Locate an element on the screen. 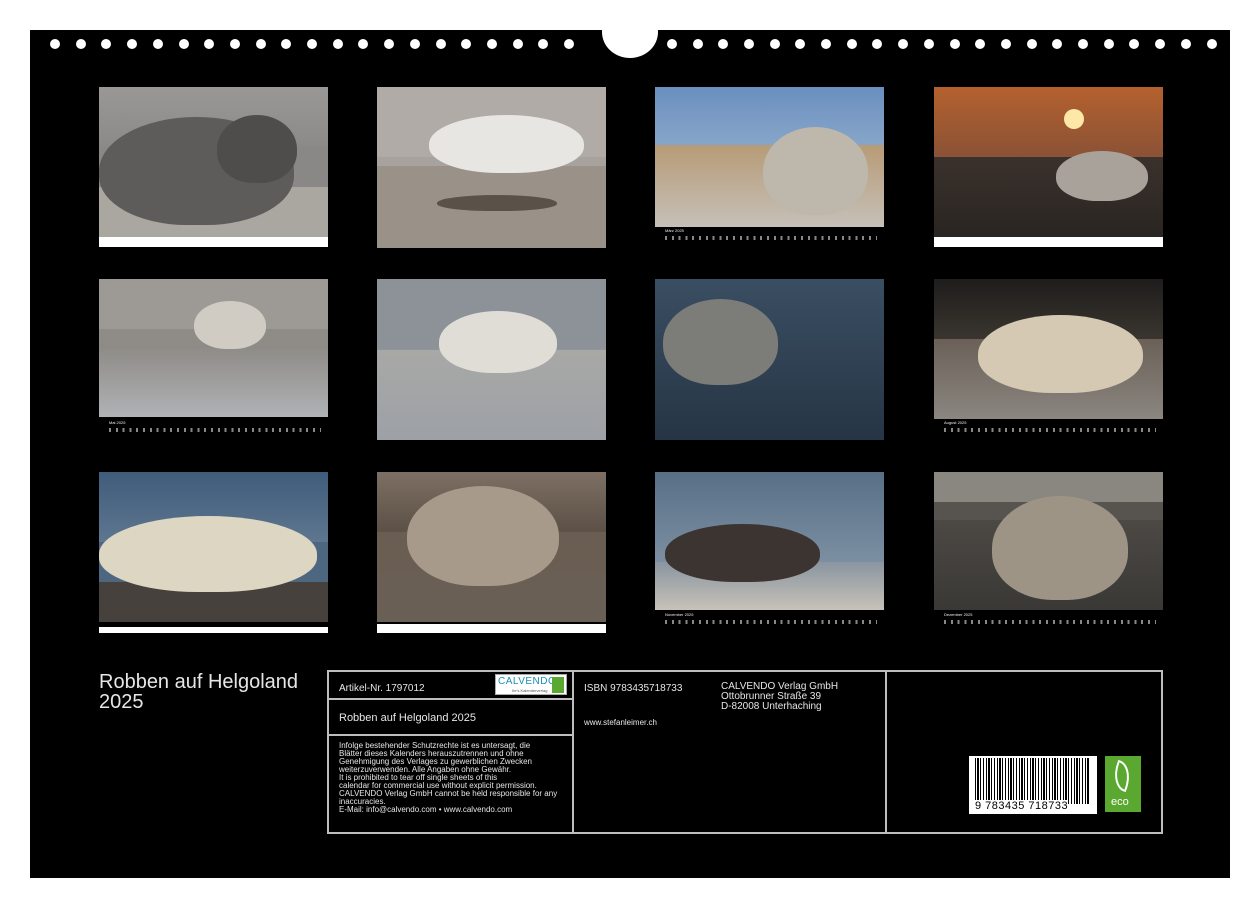 The height and width of the screenshot is (908, 1260). calendar-may: Mai 2025 is located at coordinates (213, 428).